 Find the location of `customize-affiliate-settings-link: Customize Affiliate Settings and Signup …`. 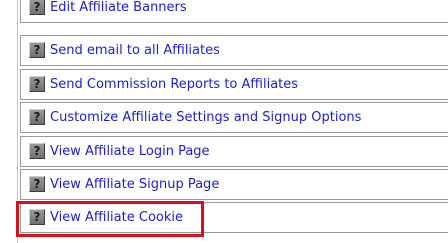

customize-affiliate-settings-link: Customize Affiliate Settings and Signup … is located at coordinates (205, 117).